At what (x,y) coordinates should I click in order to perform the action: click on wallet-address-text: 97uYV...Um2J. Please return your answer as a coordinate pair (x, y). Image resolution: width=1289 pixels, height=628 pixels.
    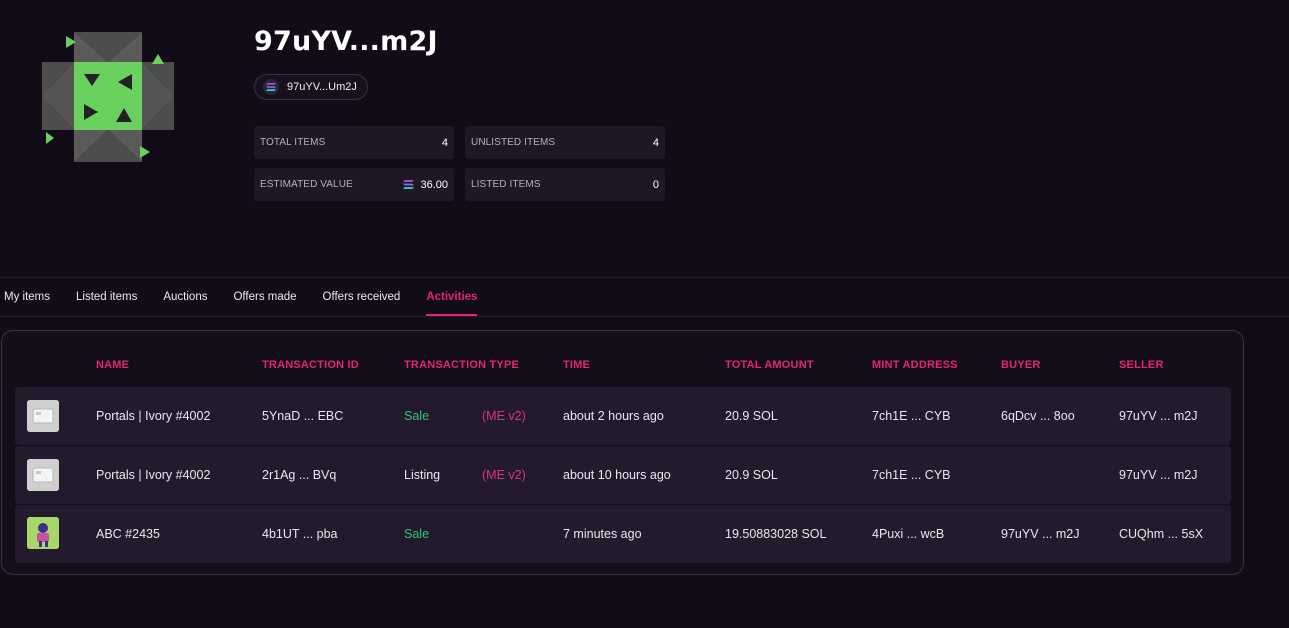
    Looking at the image, I should click on (322, 87).